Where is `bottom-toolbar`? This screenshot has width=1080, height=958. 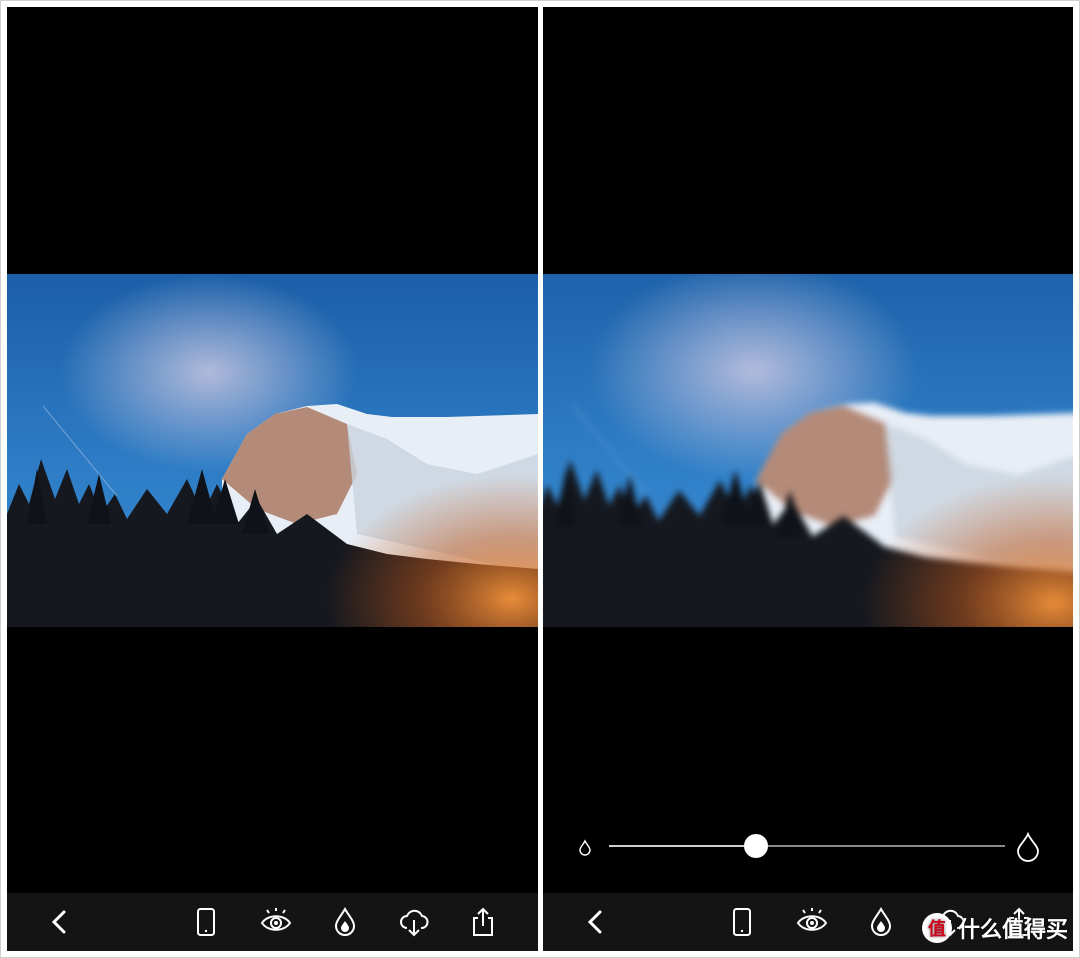
bottom-toolbar is located at coordinates (272, 922).